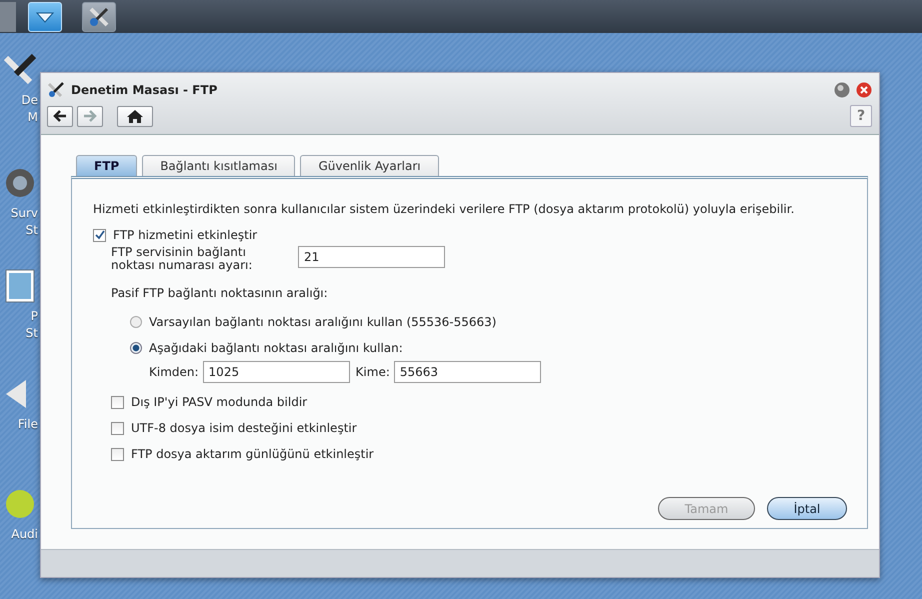  Describe the element at coordinates (219, 402) in the screenshot. I see `checkbox-label: Dış IP'yi PASV modunda bildir` at that location.